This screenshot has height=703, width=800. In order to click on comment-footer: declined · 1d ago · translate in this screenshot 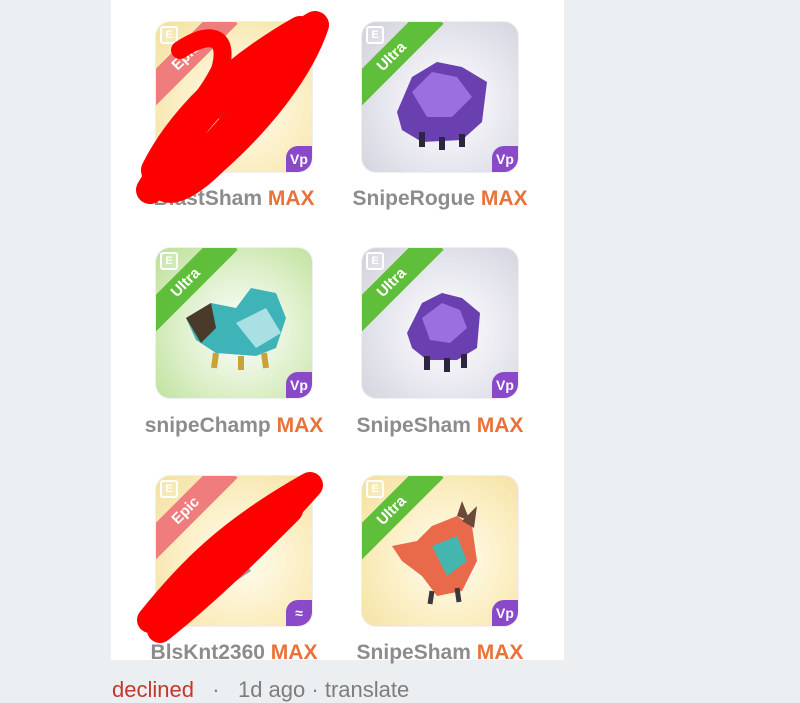, I will do `click(260, 690)`.